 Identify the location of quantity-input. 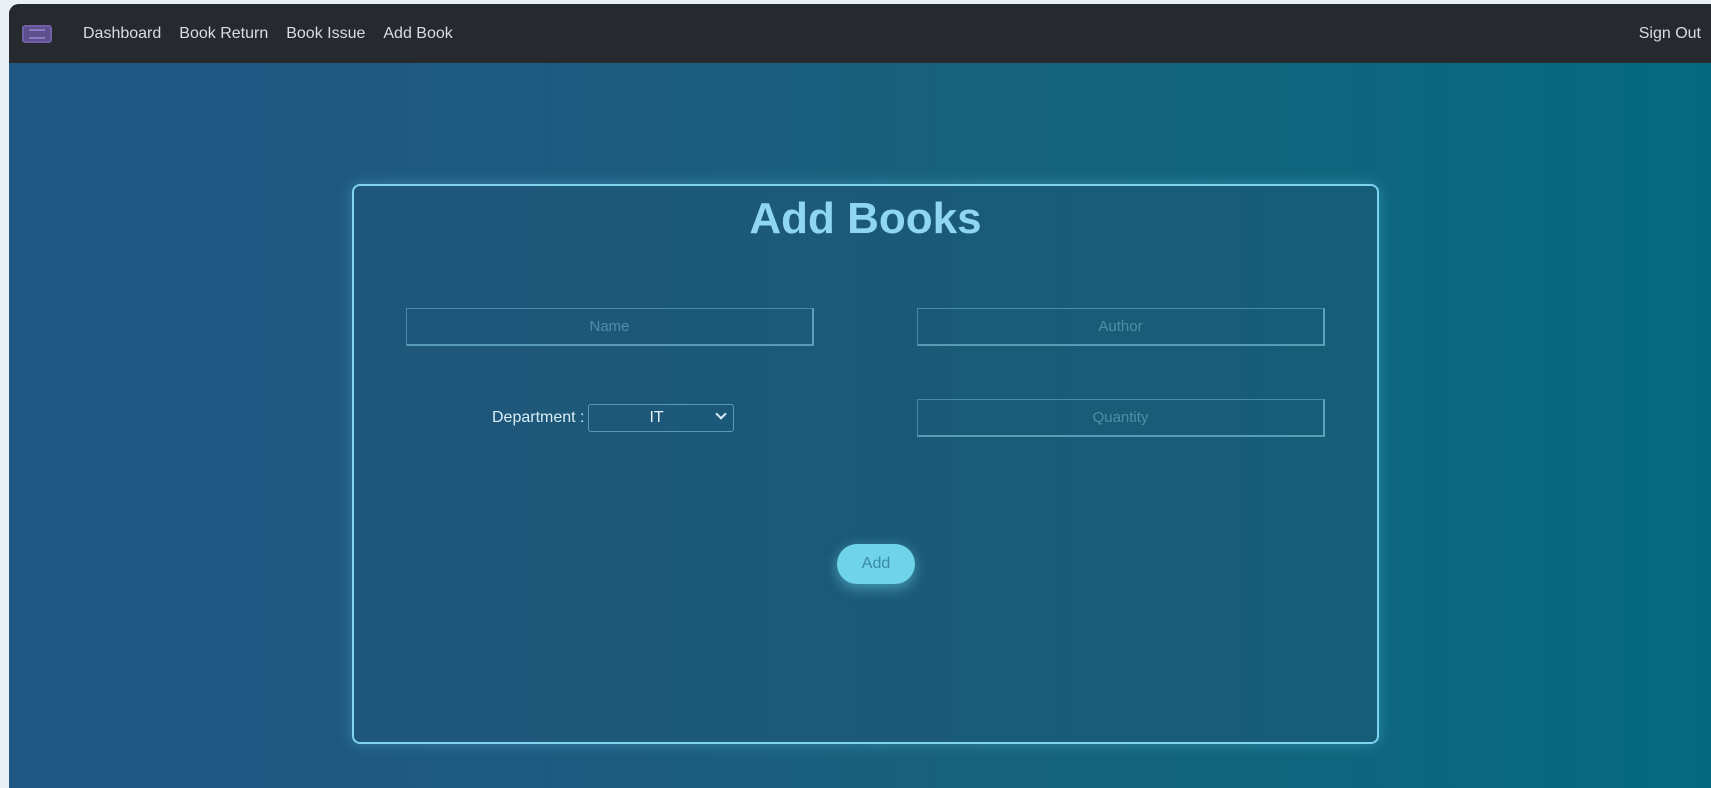
(1121, 418).